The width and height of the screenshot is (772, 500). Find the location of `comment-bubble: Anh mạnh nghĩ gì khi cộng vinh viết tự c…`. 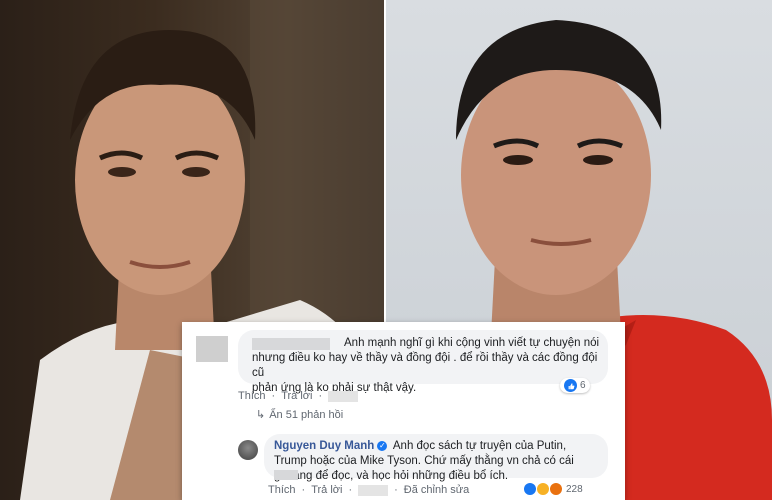

comment-bubble: Anh mạnh nghĩ gì khi cộng vinh viết tự c… is located at coordinates (423, 362).